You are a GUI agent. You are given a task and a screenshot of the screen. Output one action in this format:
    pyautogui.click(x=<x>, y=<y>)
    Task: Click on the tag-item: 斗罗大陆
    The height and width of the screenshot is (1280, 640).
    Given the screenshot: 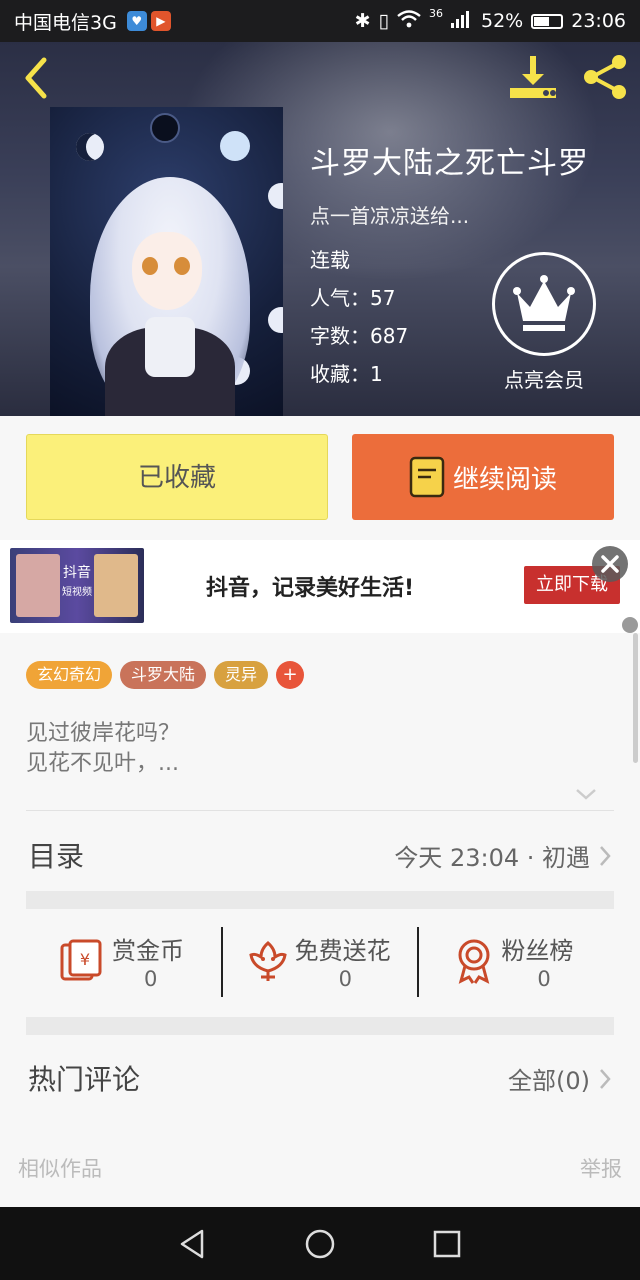 What is the action you would take?
    pyautogui.click(x=163, y=675)
    